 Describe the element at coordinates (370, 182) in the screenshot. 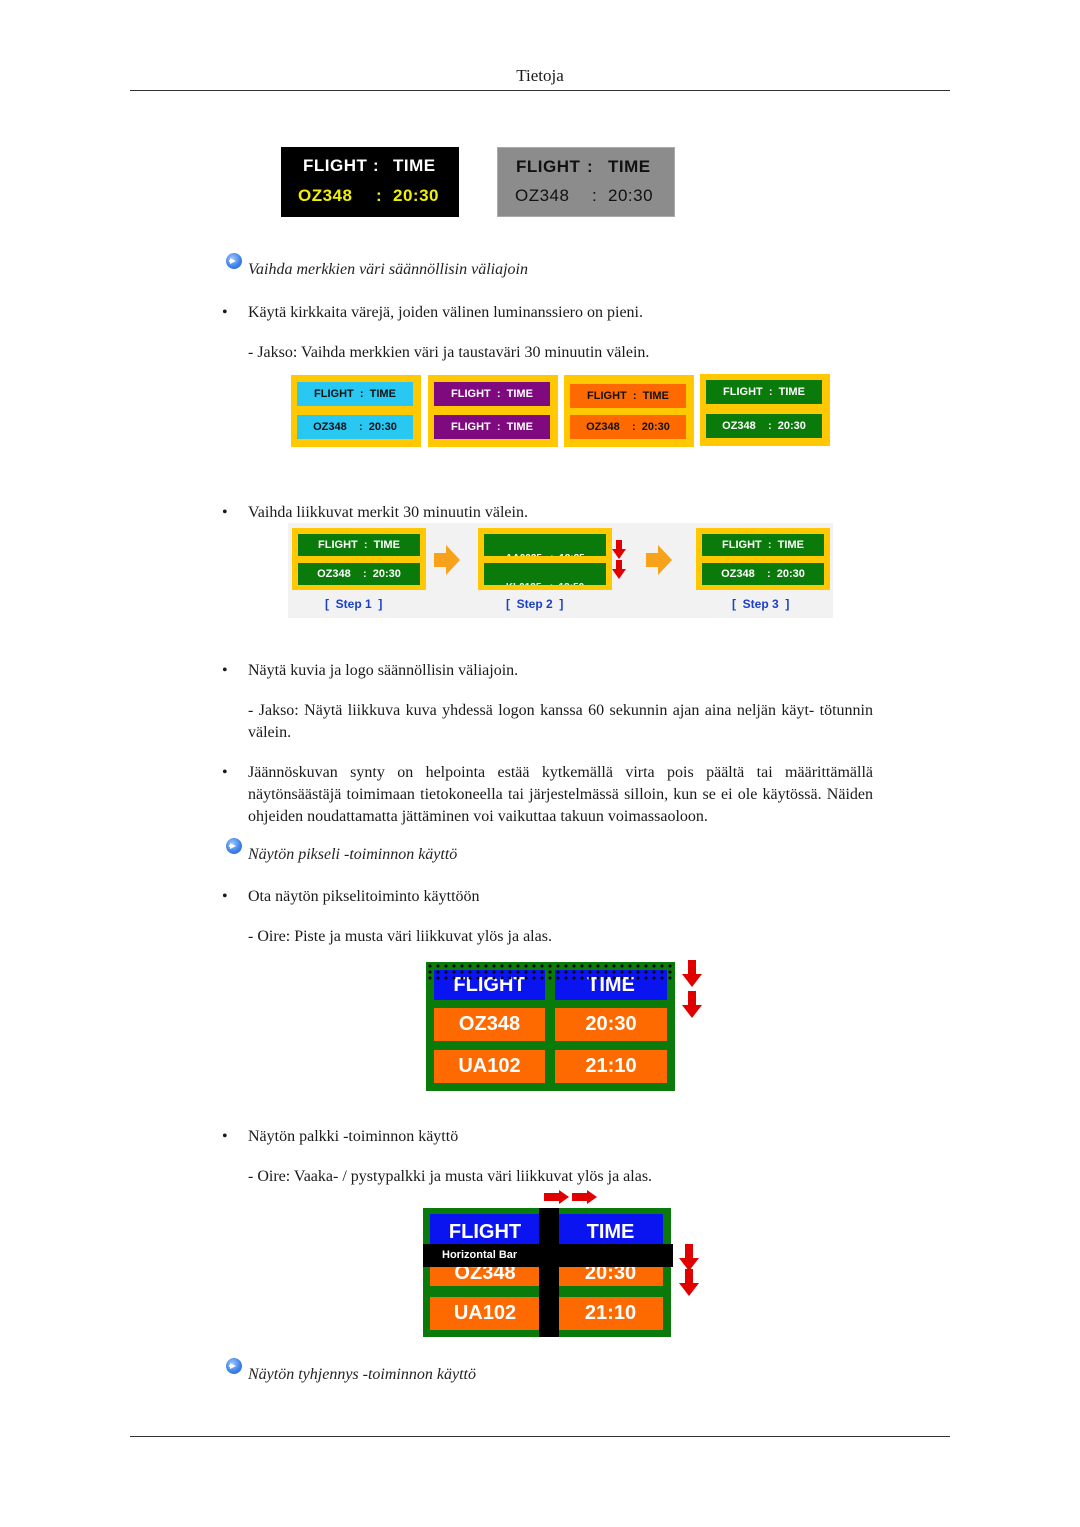

I see `flight-board-black: FLIGHT : TIME OZ348 : 20:30` at that location.